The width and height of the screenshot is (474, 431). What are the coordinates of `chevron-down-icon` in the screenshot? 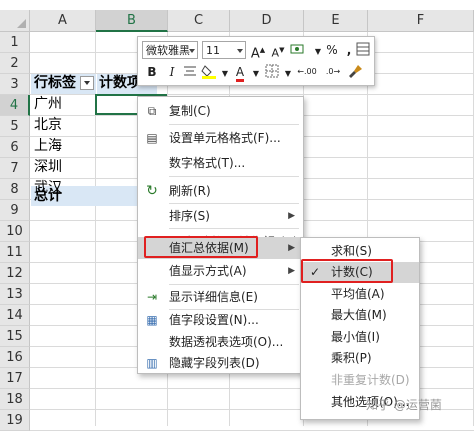 It's located at (192, 51).